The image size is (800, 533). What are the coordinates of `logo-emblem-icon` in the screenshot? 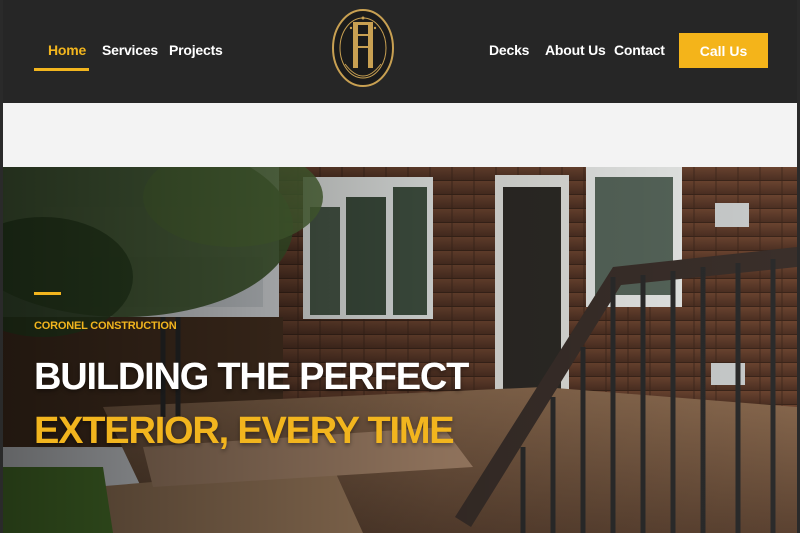 It's located at (363, 48).